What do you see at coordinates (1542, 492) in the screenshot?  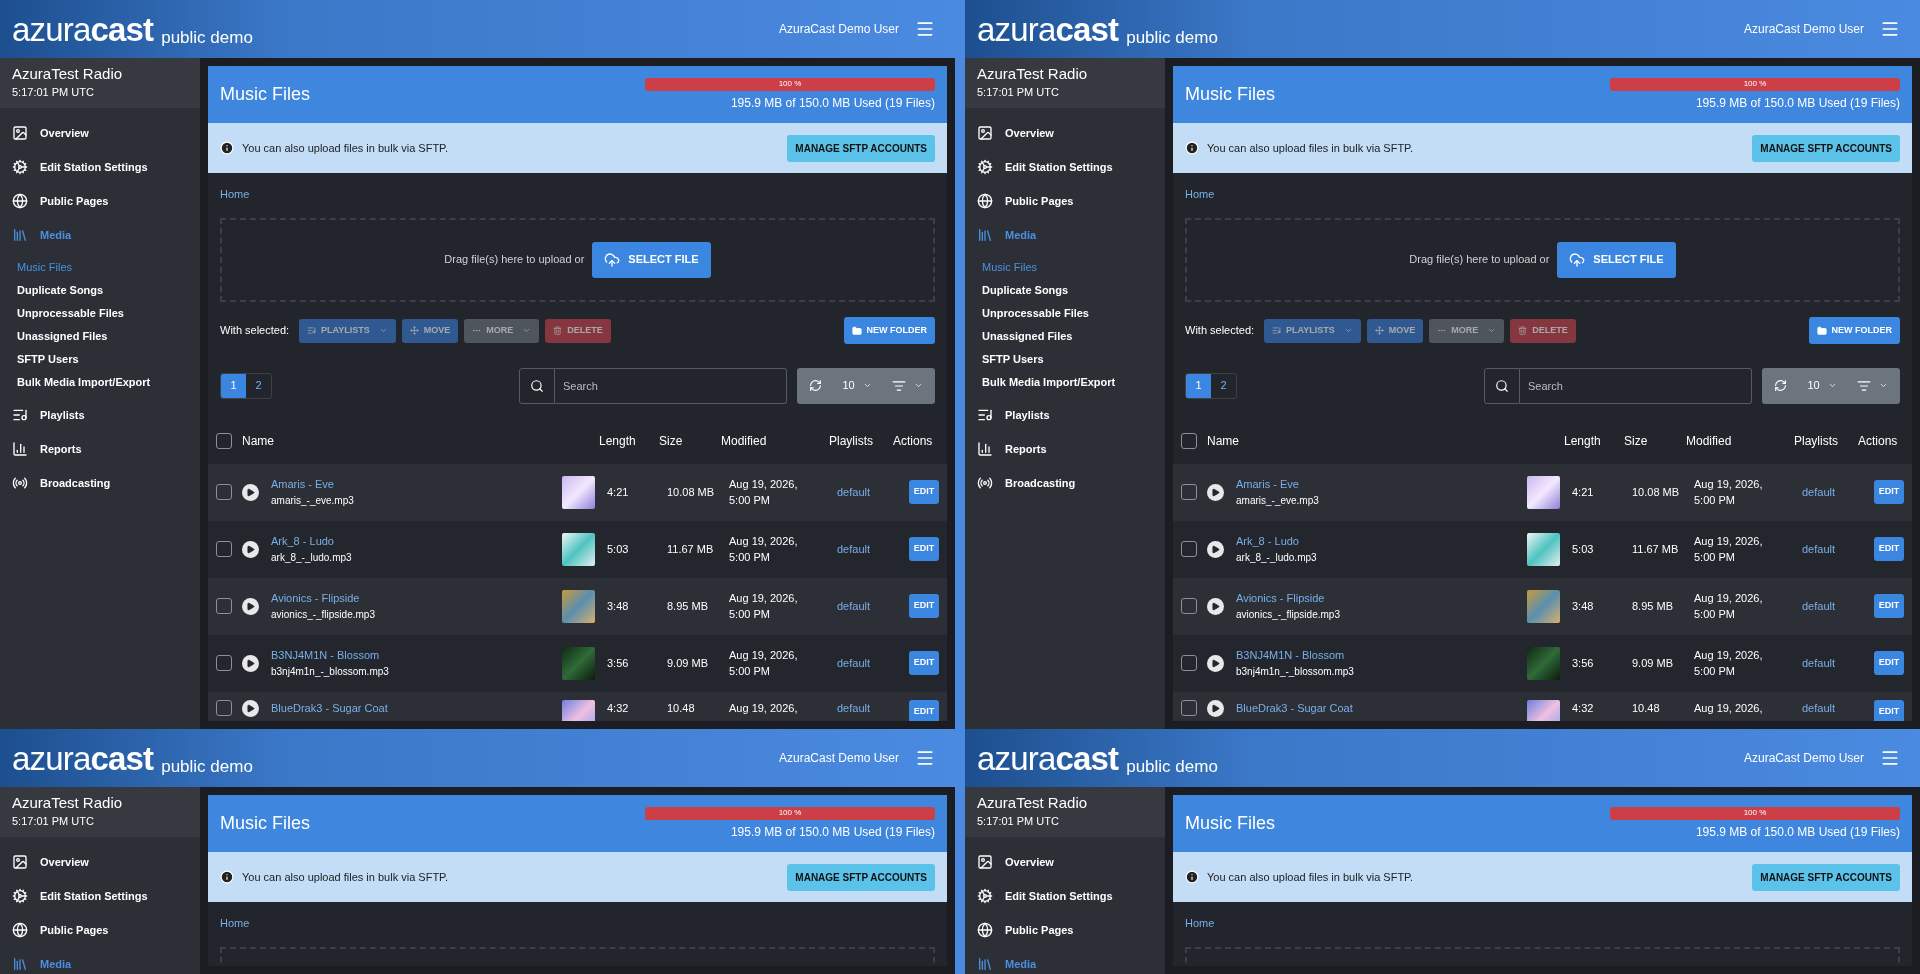 I see `table-row: Amaris - Eve amaris_-_eve.mp3 4:21 10.08 MB Aug 19, 2026, 5:00 PM default EDIT` at bounding box center [1542, 492].